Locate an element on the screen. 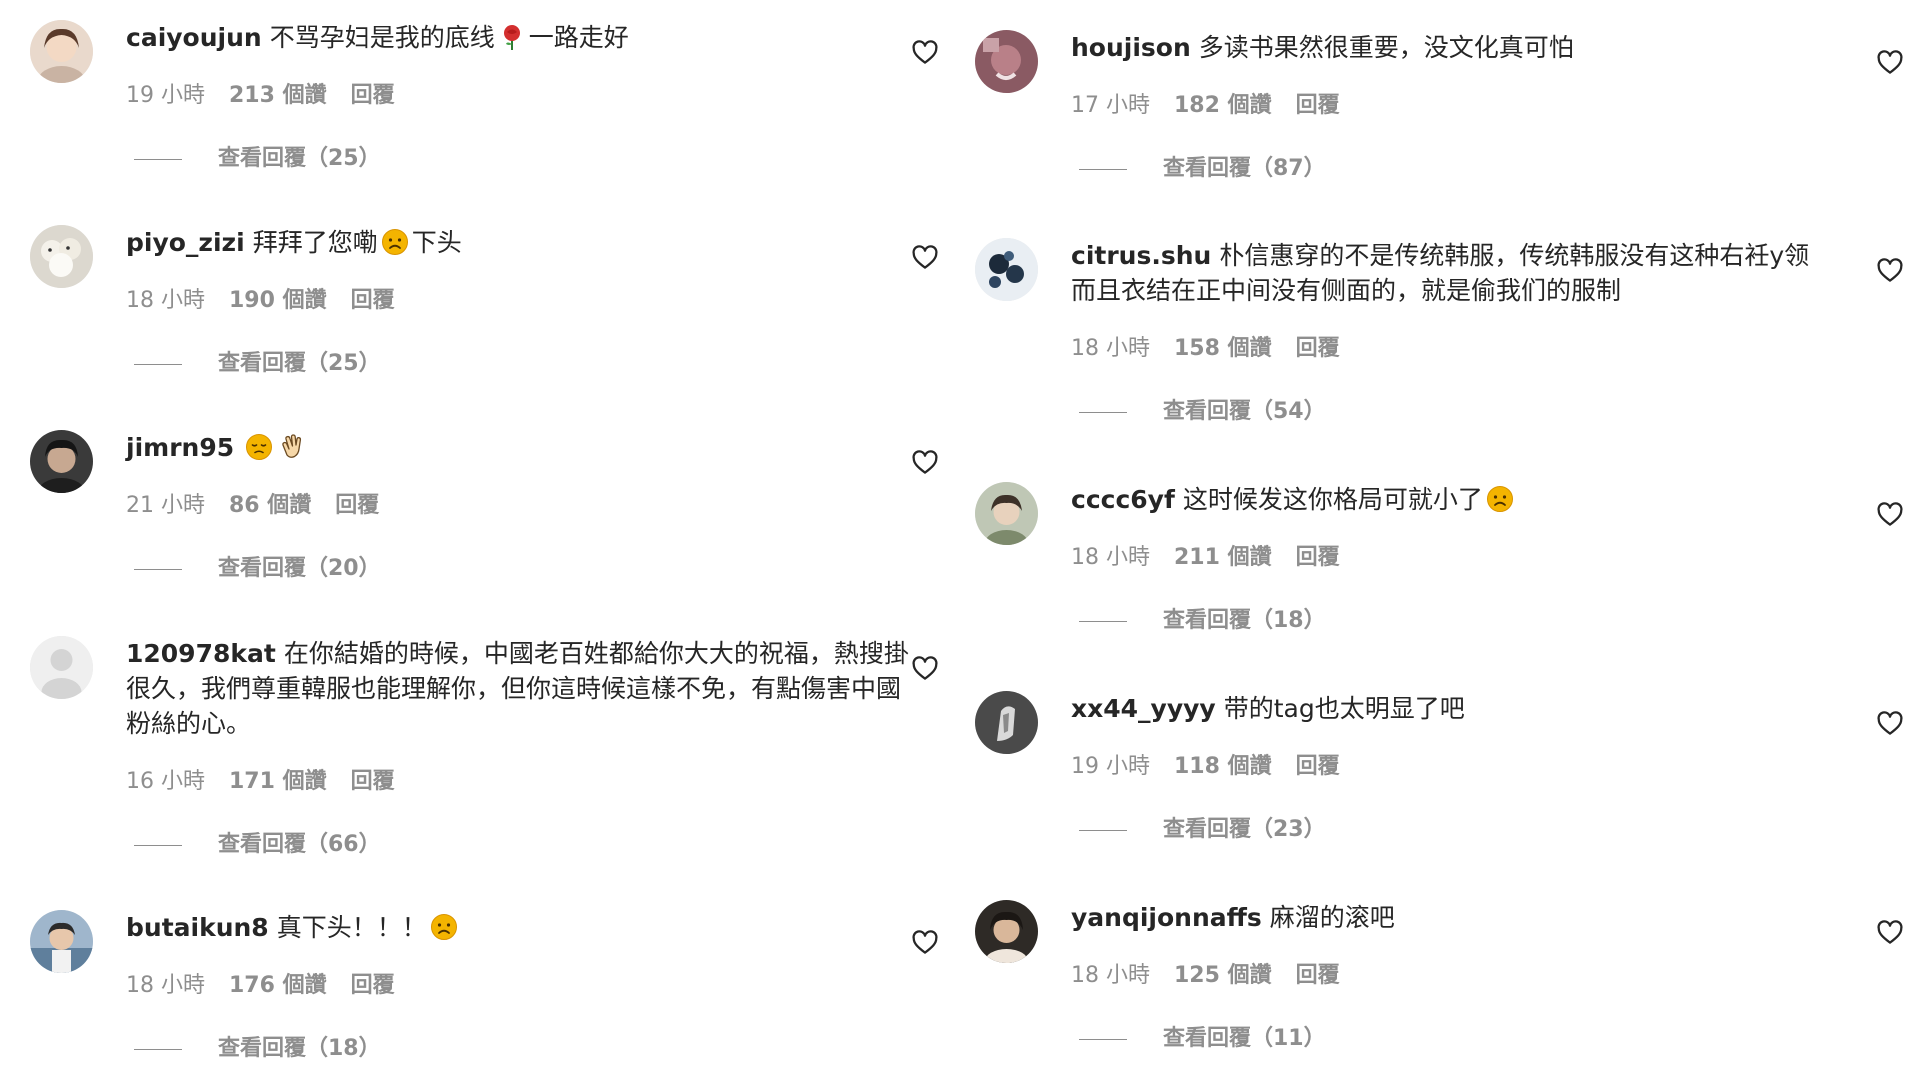 This screenshot has width=1920, height=1080. comment-content: 带的tag也太明显了吧 is located at coordinates (1344, 708).